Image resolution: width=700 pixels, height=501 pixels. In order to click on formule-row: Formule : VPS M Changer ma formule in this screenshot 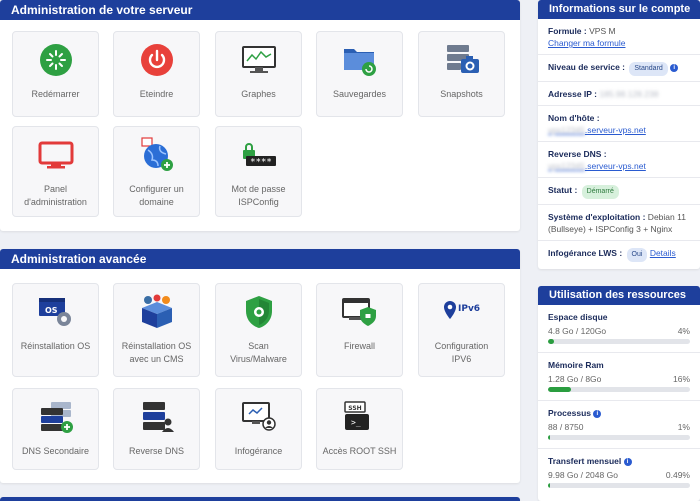, I will do `click(619, 37)`.